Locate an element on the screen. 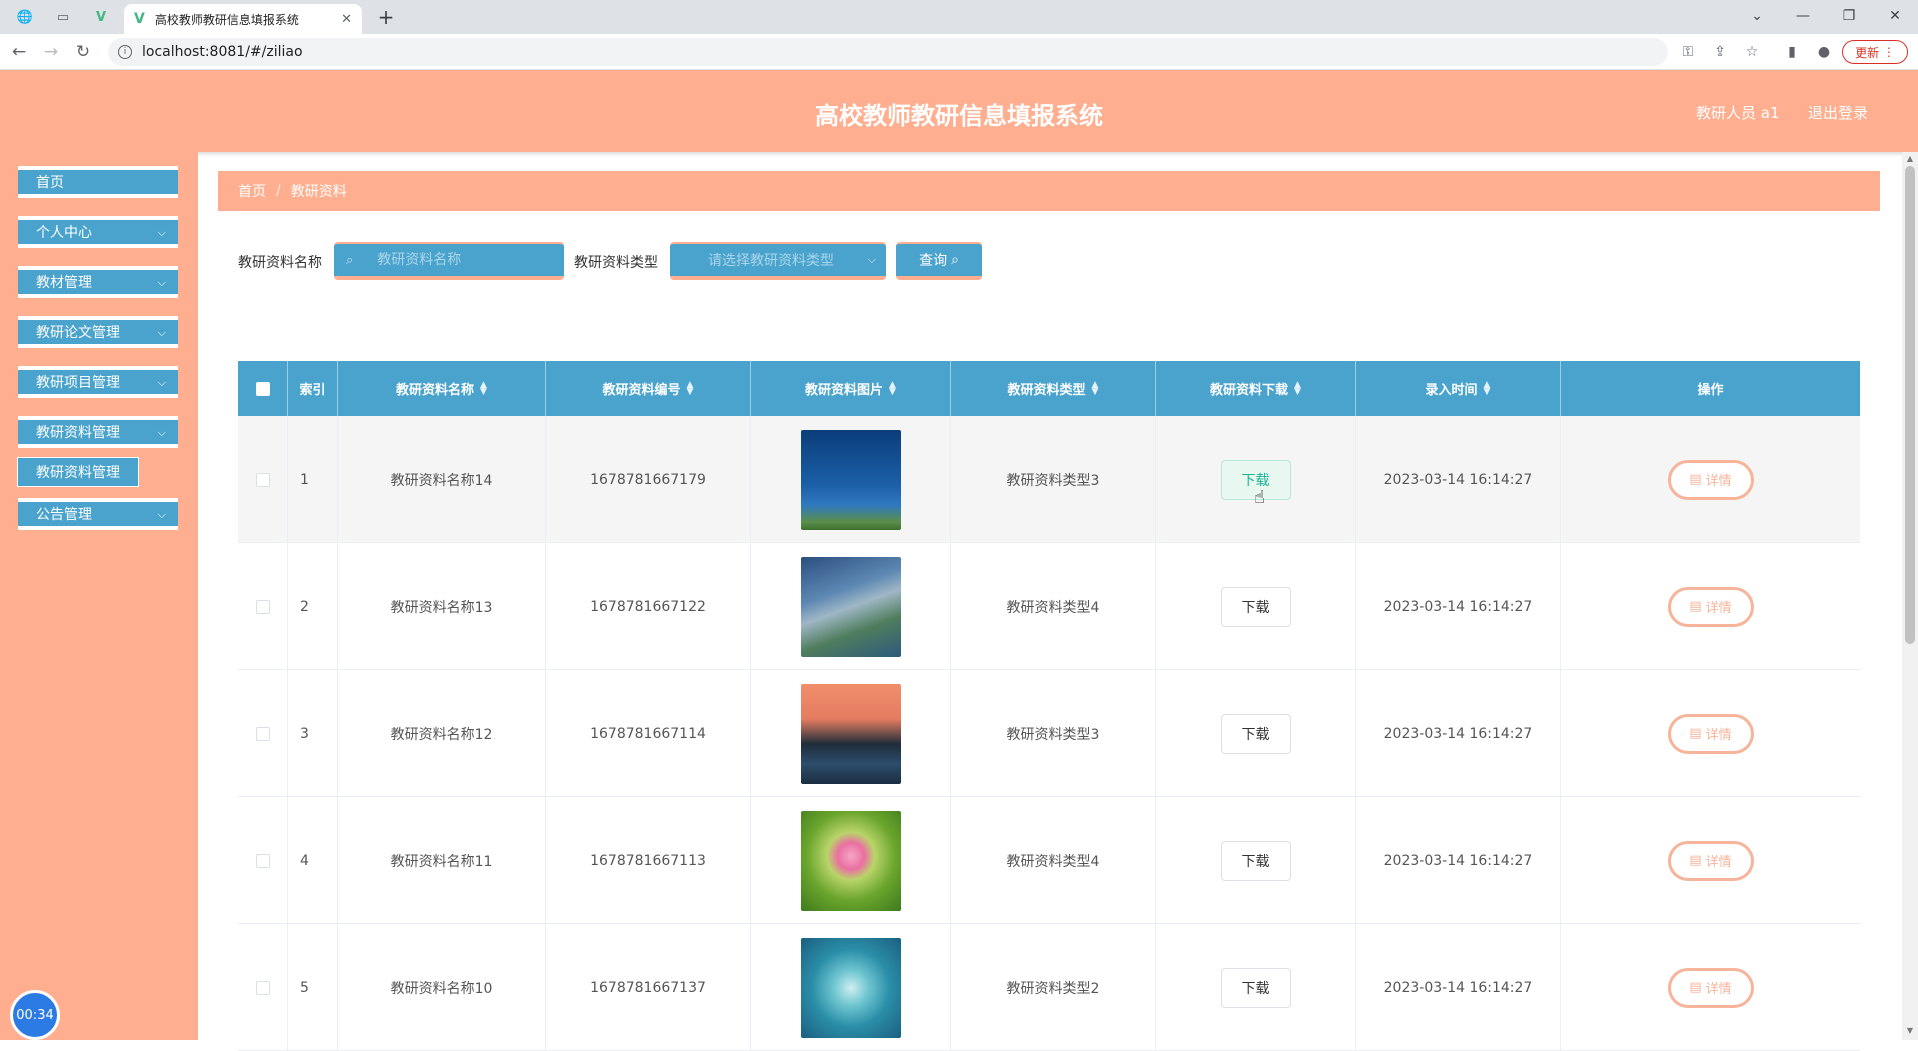 Image resolution: width=1918 pixels, height=1051 pixels. chevron-down-icon: ⌵ is located at coordinates (161, 382).